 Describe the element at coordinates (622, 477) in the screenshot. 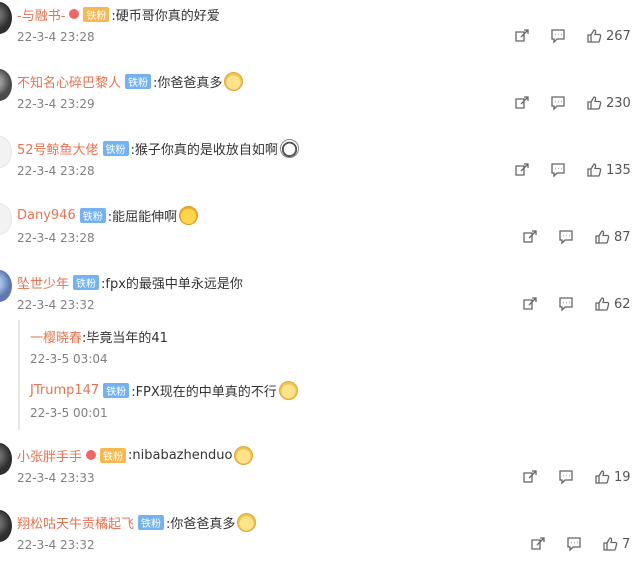

I see `like-count: 19` at that location.